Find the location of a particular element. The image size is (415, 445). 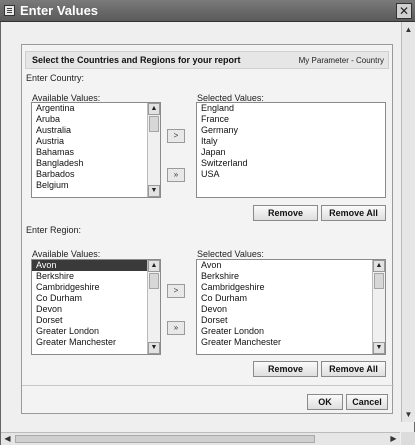

region-section-label: Enter Region: is located at coordinates (54, 230).